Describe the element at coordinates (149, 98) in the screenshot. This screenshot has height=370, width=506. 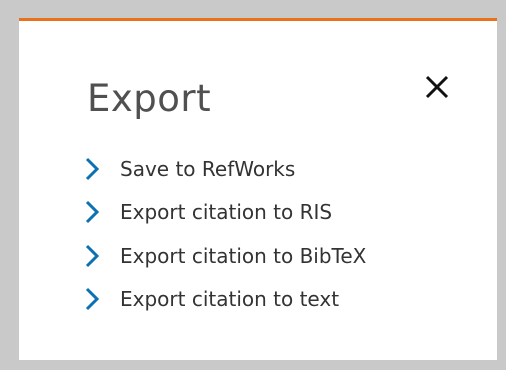
I see `dialog-title: Export` at that location.